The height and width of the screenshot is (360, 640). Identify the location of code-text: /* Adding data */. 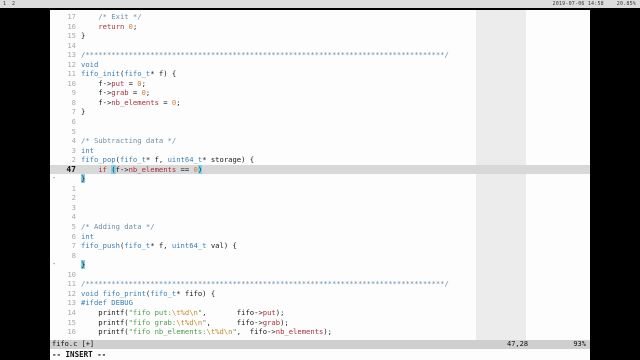
(118, 227).